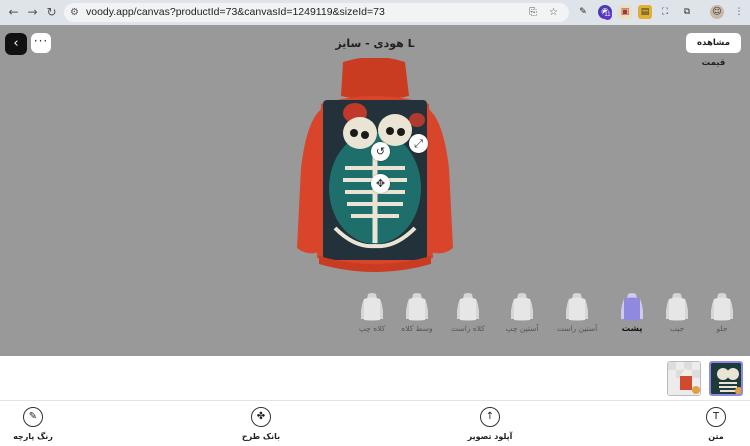  I want to click on design-bank-label: بانک طرح, so click(261, 436).